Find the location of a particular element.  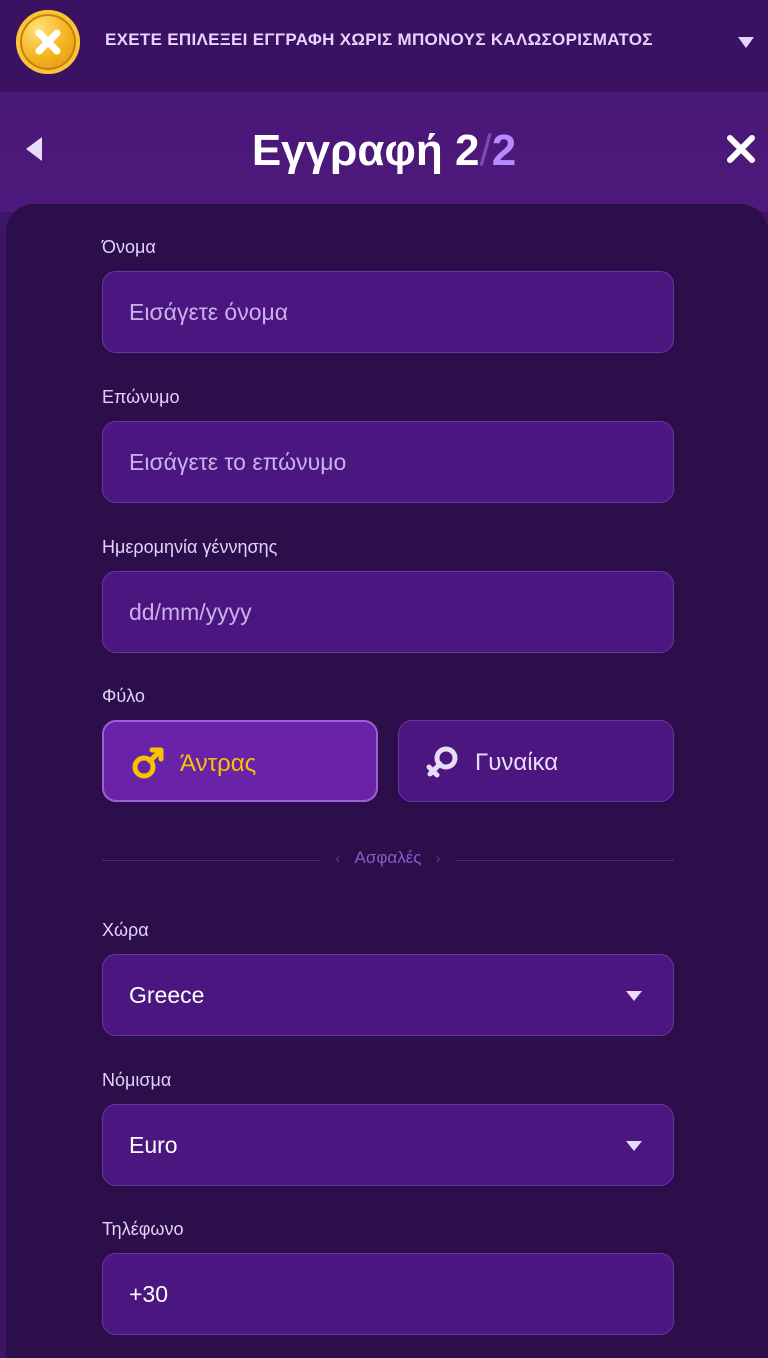

country-label: Χώρα is located at coordinates (125, 930).